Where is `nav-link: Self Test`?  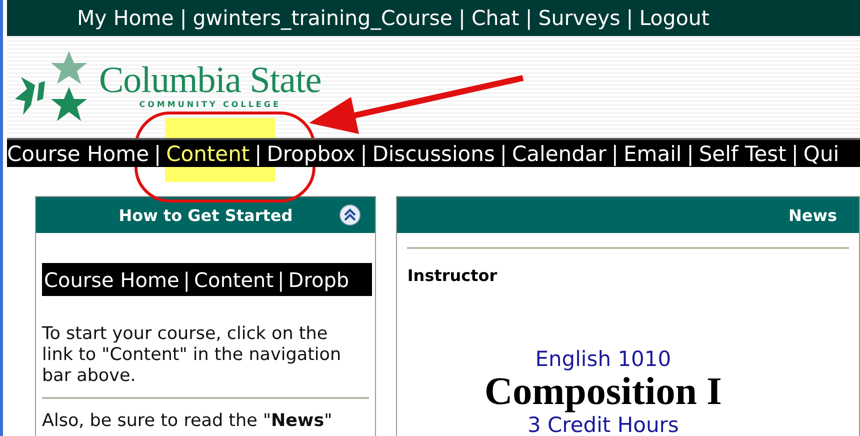
nav-link: Self Test is located at coordinates (742, 154).